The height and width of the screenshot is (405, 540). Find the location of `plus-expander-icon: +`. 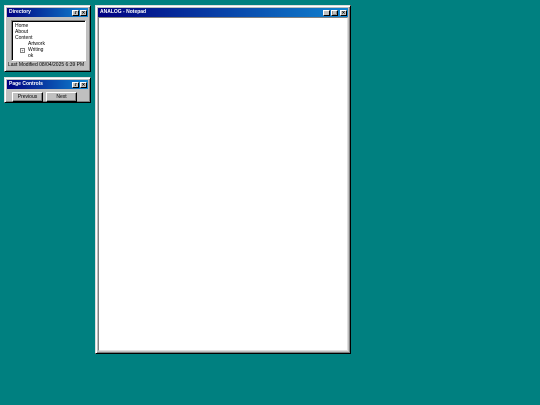

plus-expander-icon: + is located at coordinates (22, 50).